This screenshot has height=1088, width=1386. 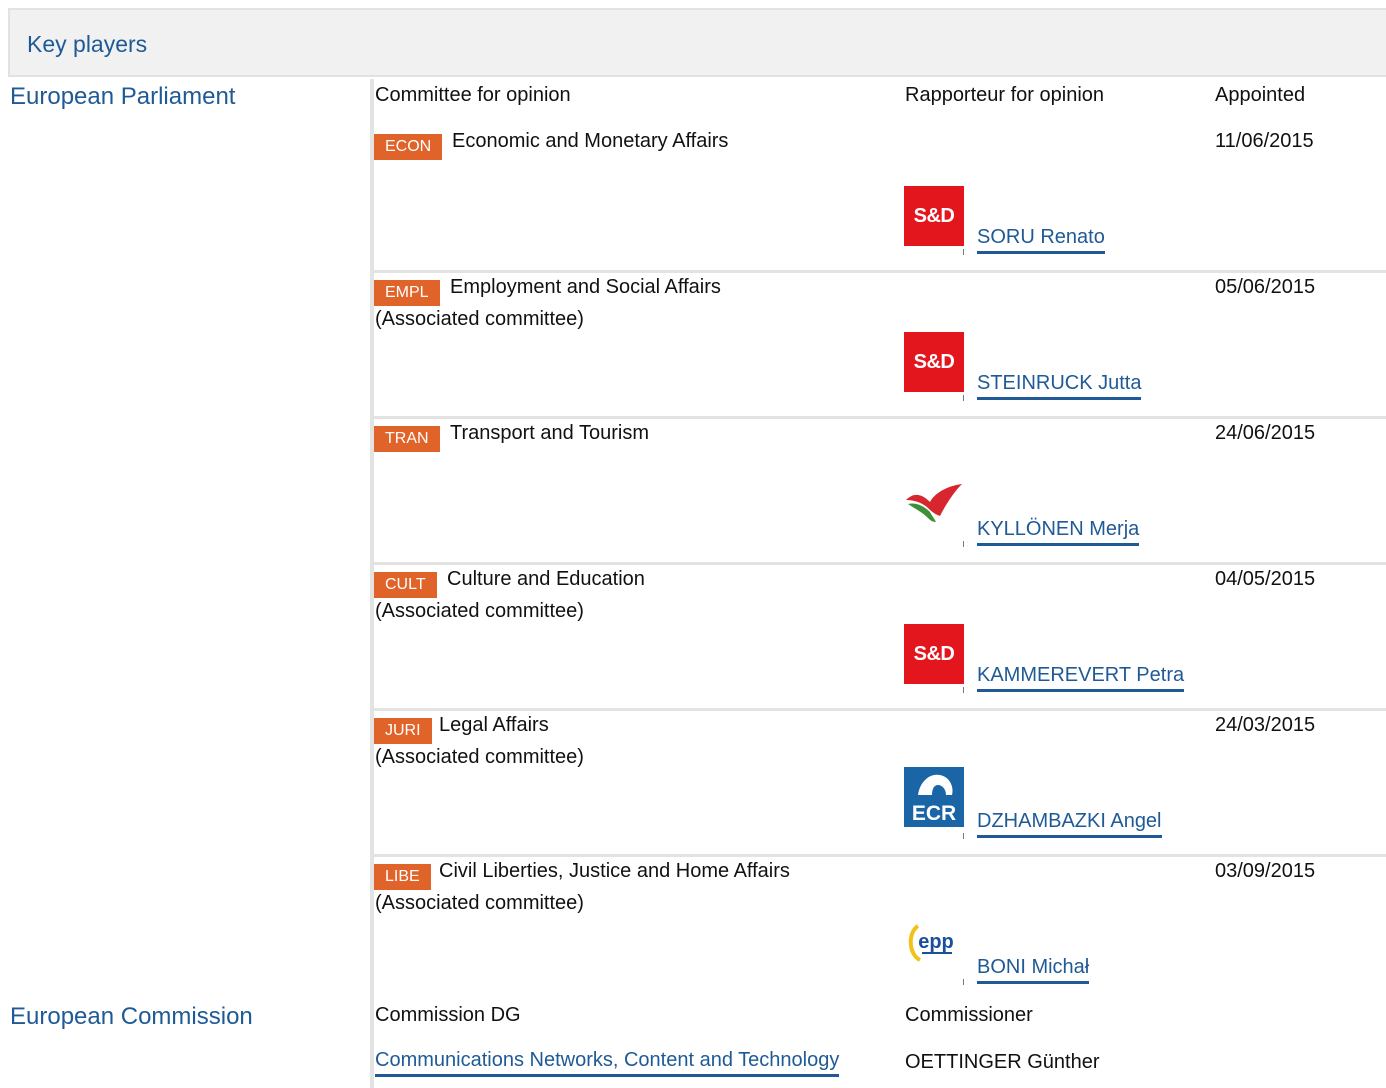 I want to click on appointed-date: 11/06/2015, so click(x=1264, y=141).